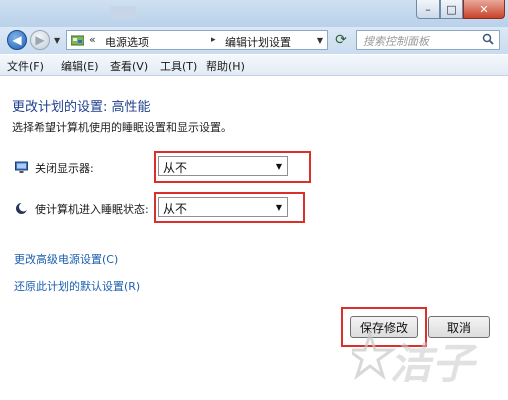 This screenshot has height=400, width=508. What do you see at coordinates (225, 66) in the screenshot?
I see `menu-help: 帮助(H)` at bounding box center [225, 66].